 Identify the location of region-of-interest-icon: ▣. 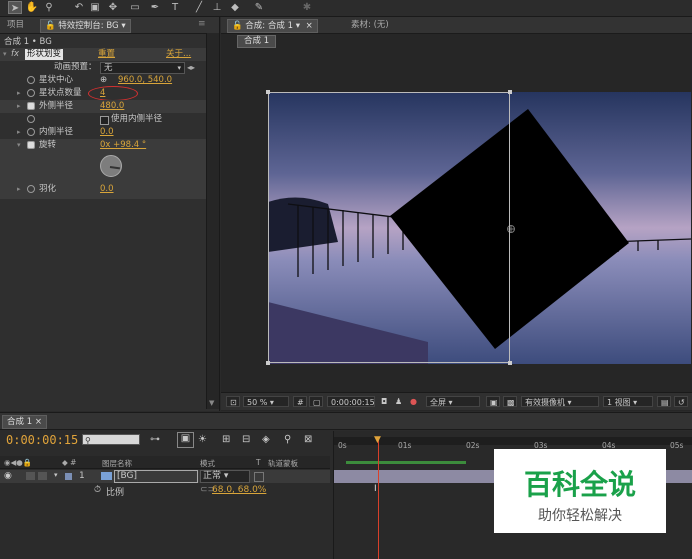
(493, 401).